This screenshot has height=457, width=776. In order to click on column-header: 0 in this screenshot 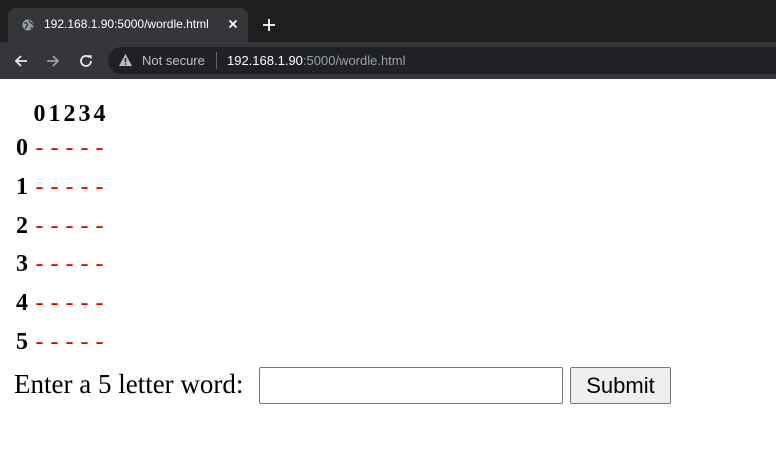, I will do `click(39, 114)`.